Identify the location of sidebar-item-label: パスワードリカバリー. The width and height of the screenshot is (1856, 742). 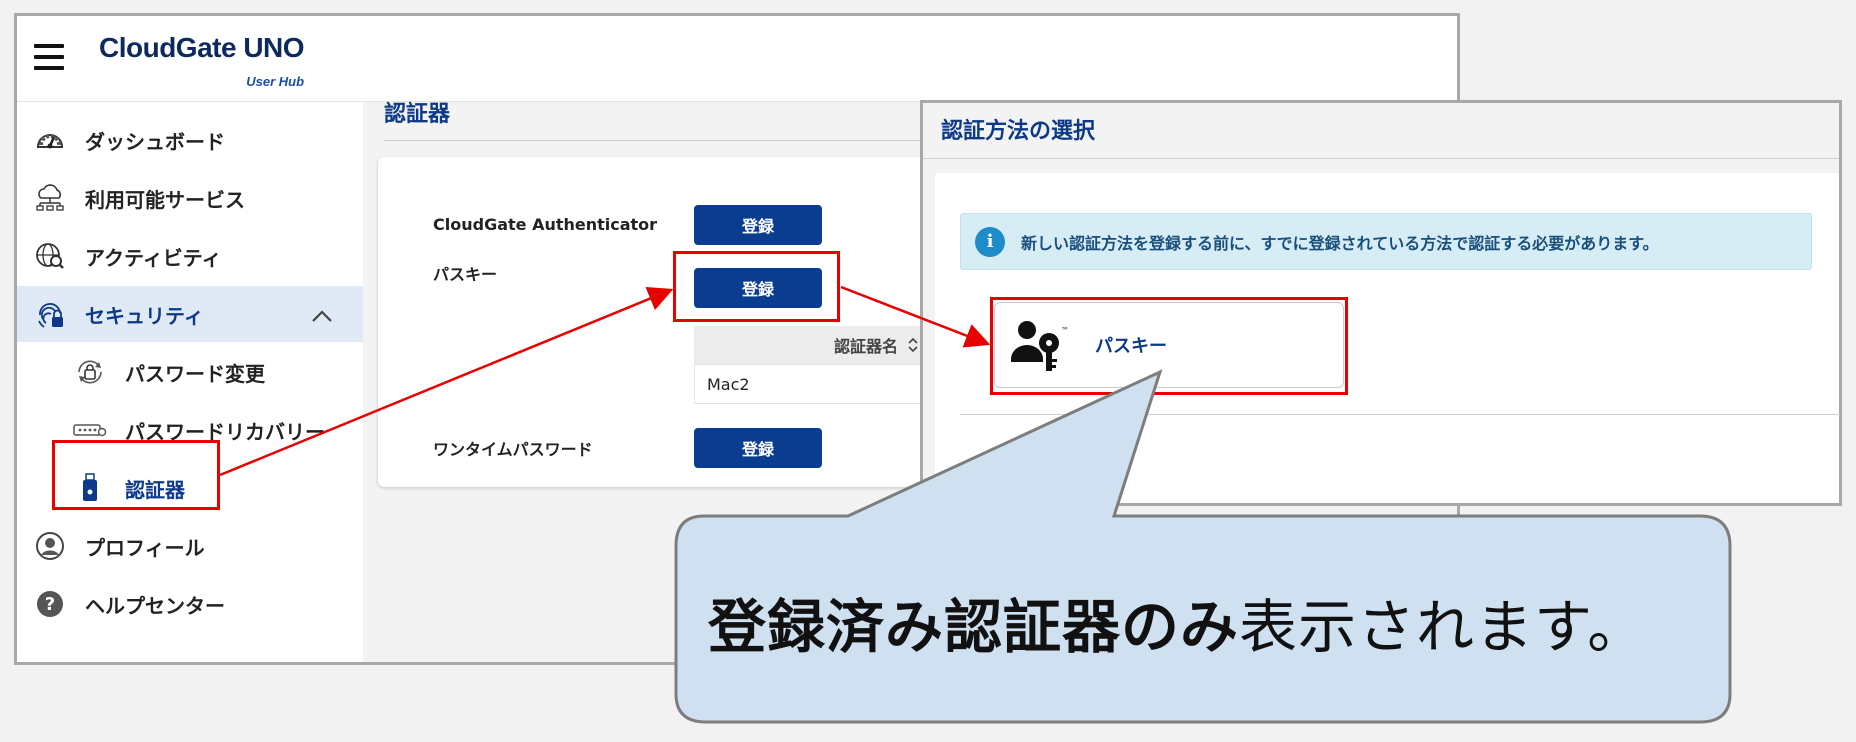
(225, 431).